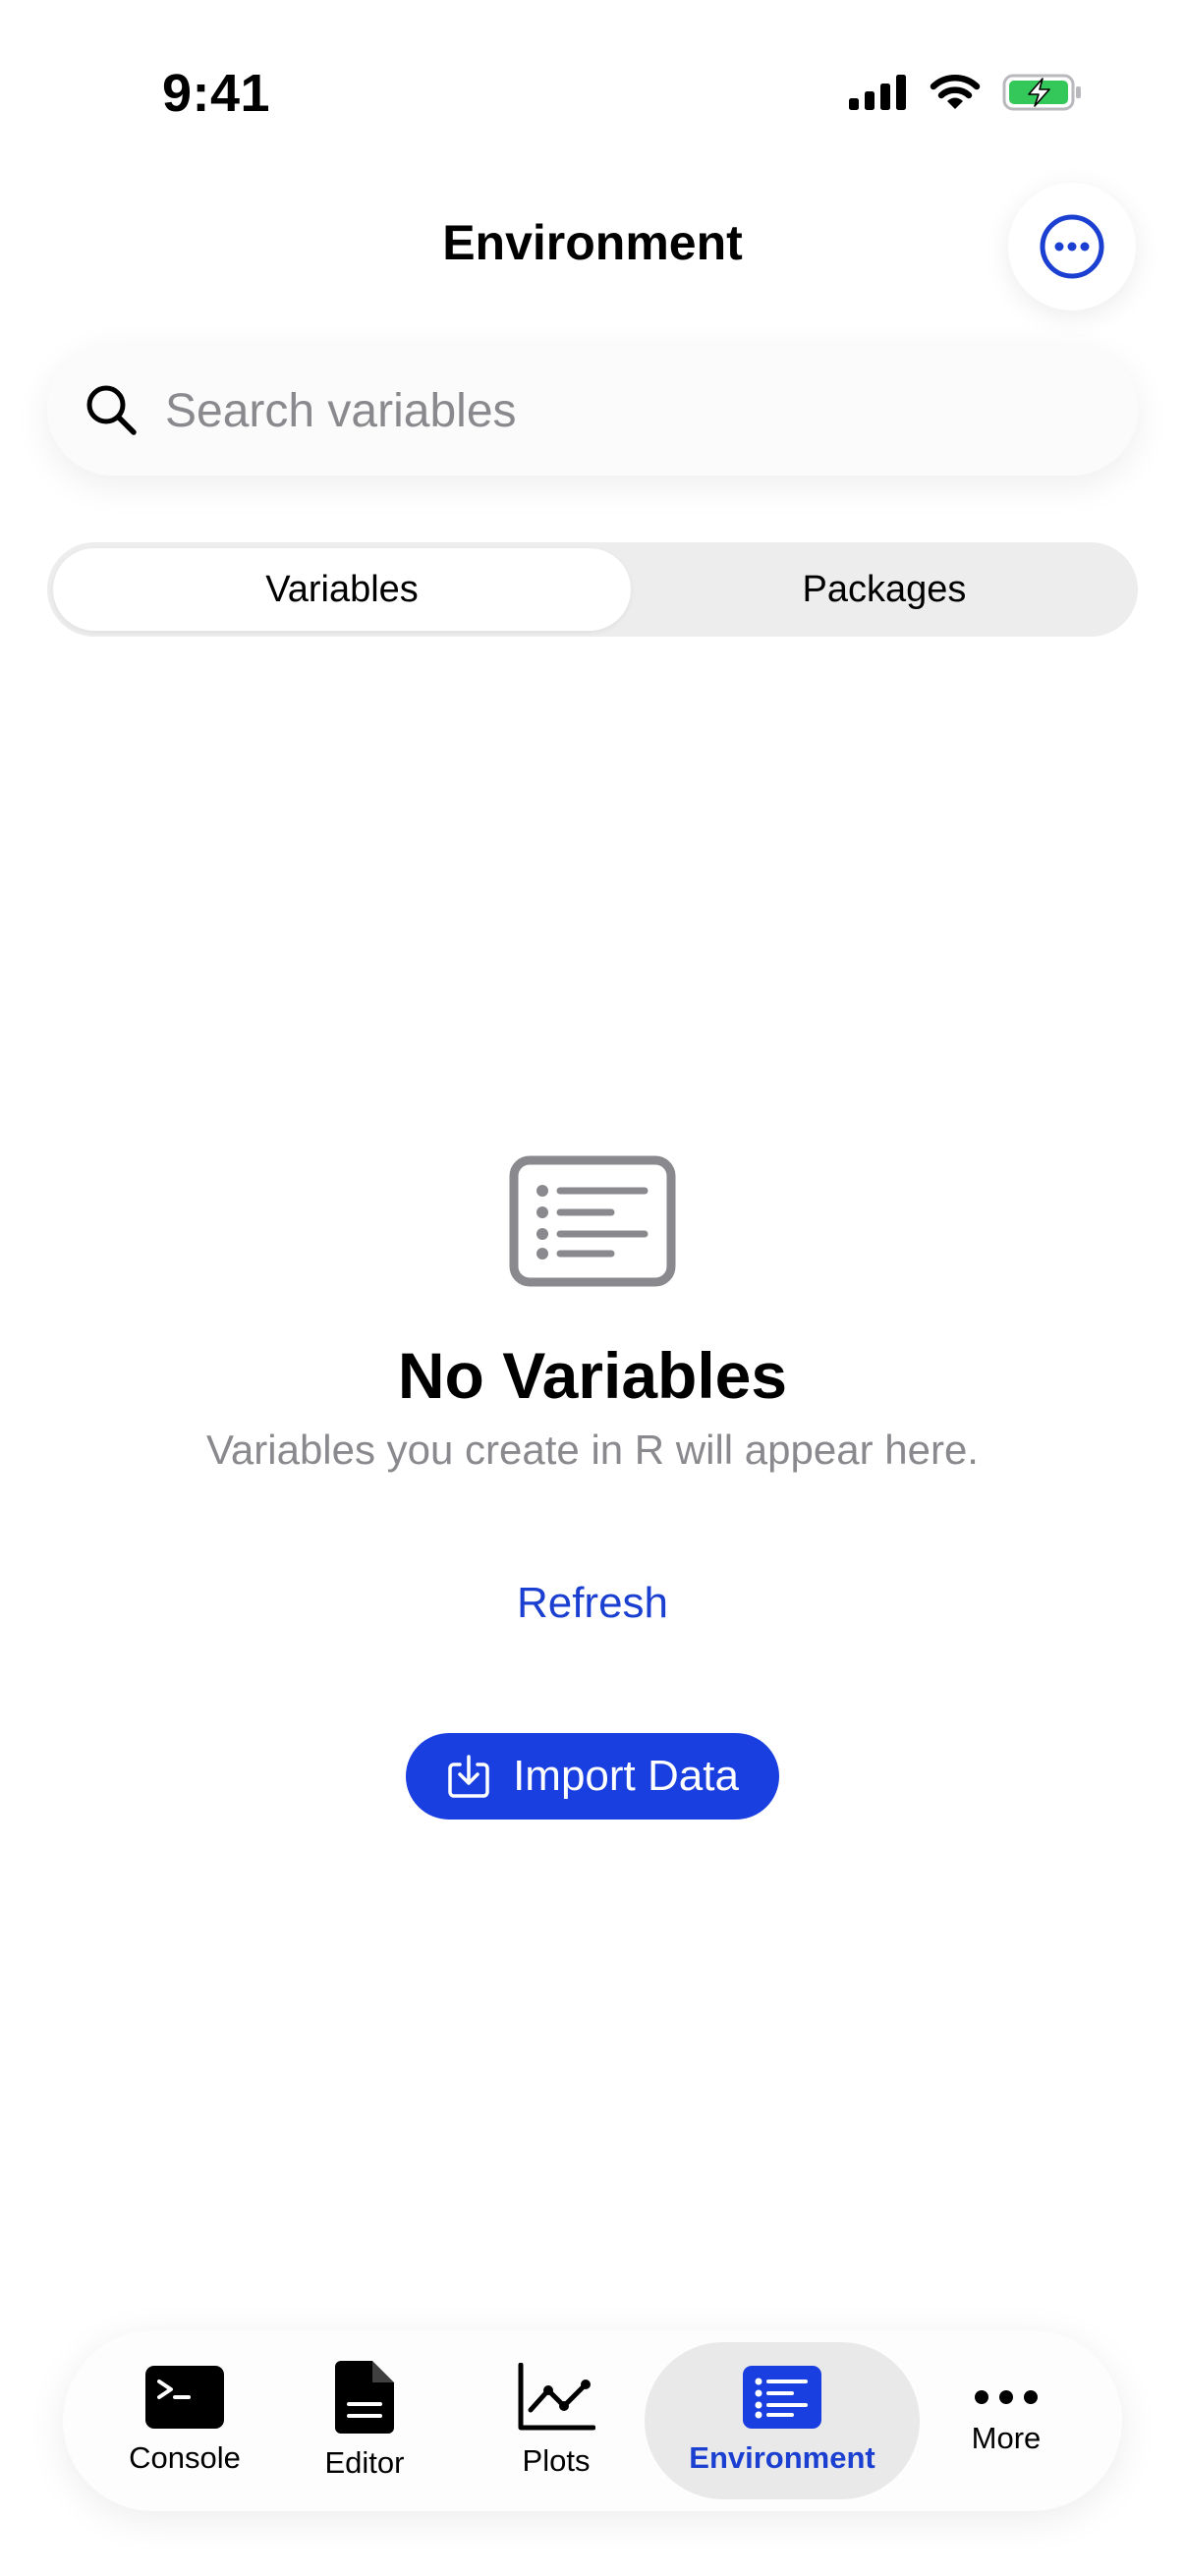 This screenshot has height=2576, width=1185. Describe the element at coordinates (592, 93) in the screenshot. I see `status-bar: 9:41` at that location.